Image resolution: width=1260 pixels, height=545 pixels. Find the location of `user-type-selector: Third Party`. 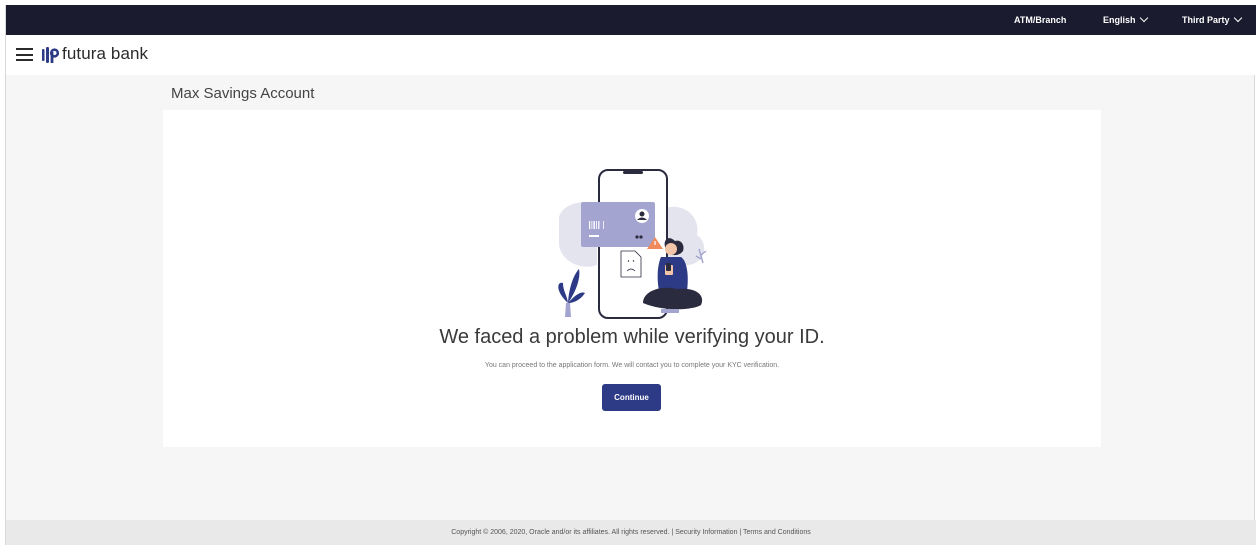

user-type-selector: Third Party is located at coordinates (1212, 20).